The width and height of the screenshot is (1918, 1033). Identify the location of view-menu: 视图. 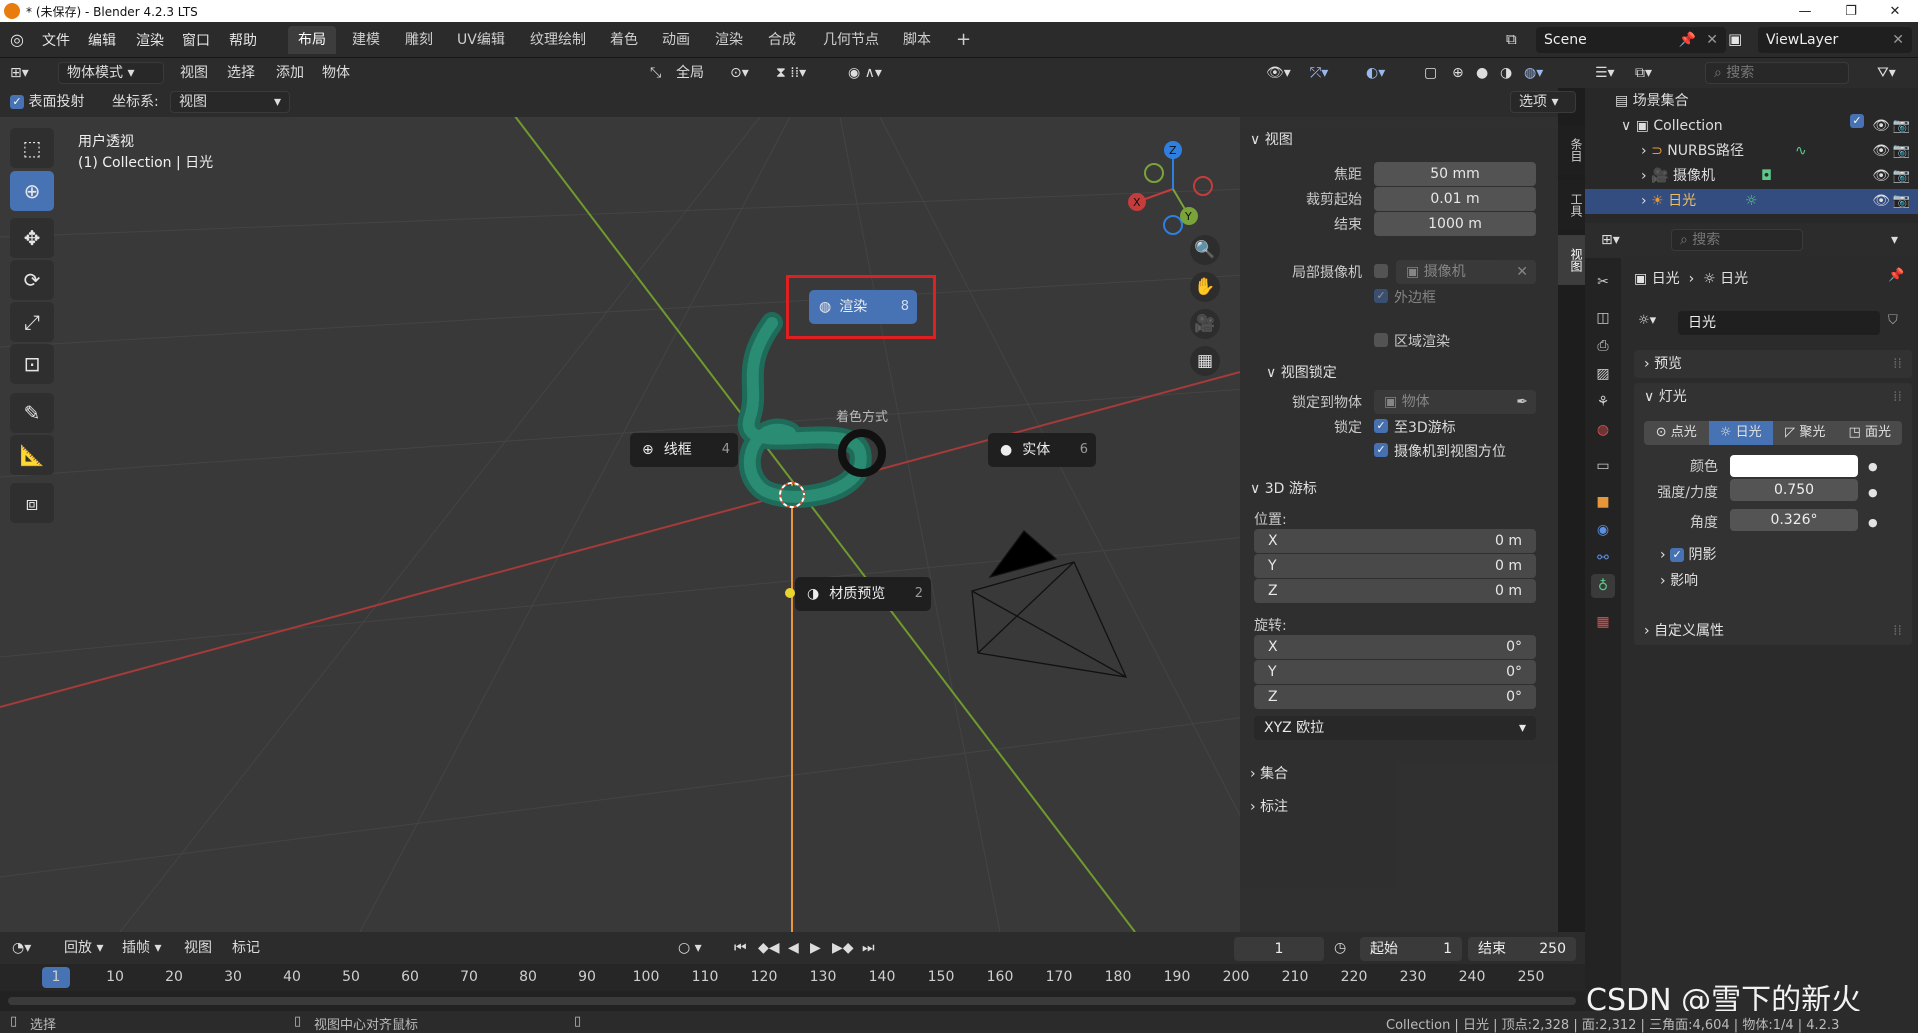
(194, 73).